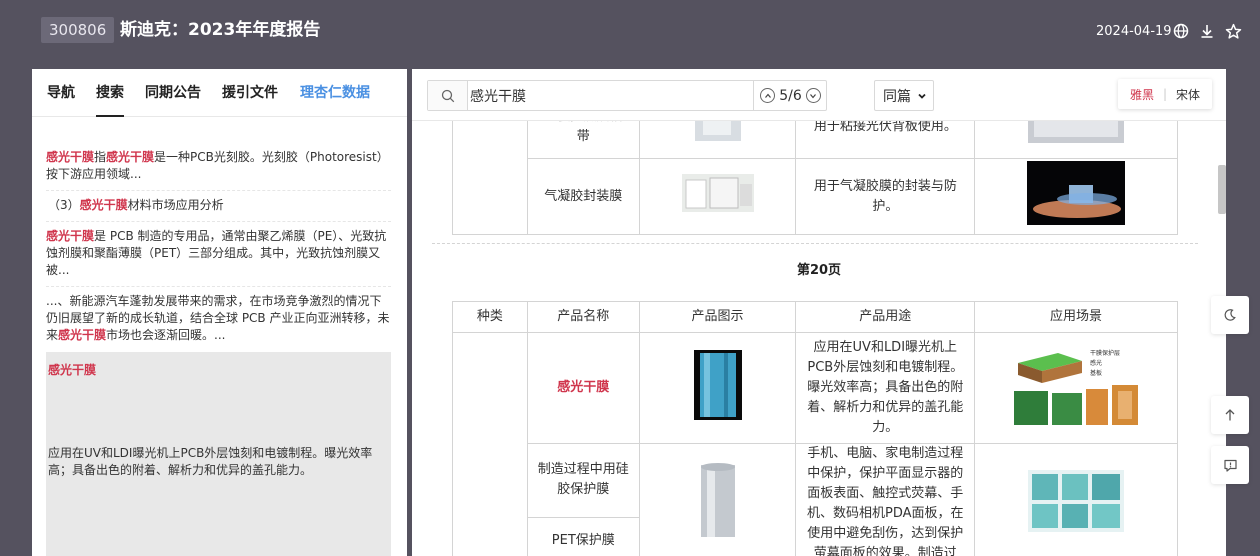 The image size is (1260, 556). Describe the element at coordinates (904, 95) in the screenshot. I see `search-scope-select: 同篇` at that location.